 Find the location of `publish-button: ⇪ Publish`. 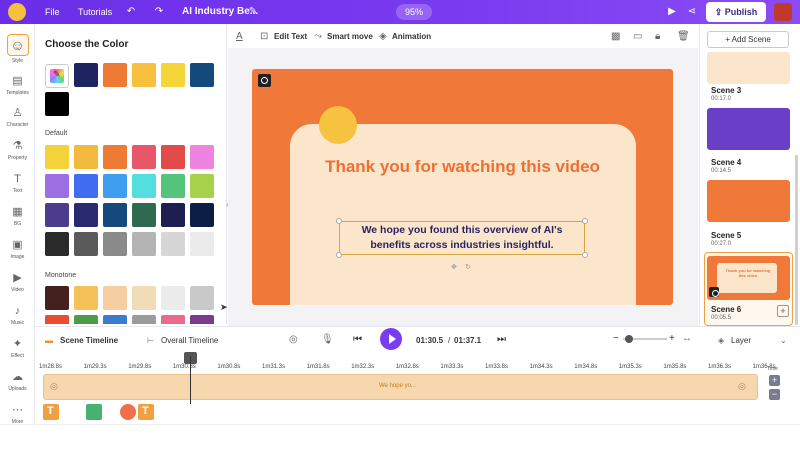

publish-button: ⇪ Publish is located at coordinates (736, 12).